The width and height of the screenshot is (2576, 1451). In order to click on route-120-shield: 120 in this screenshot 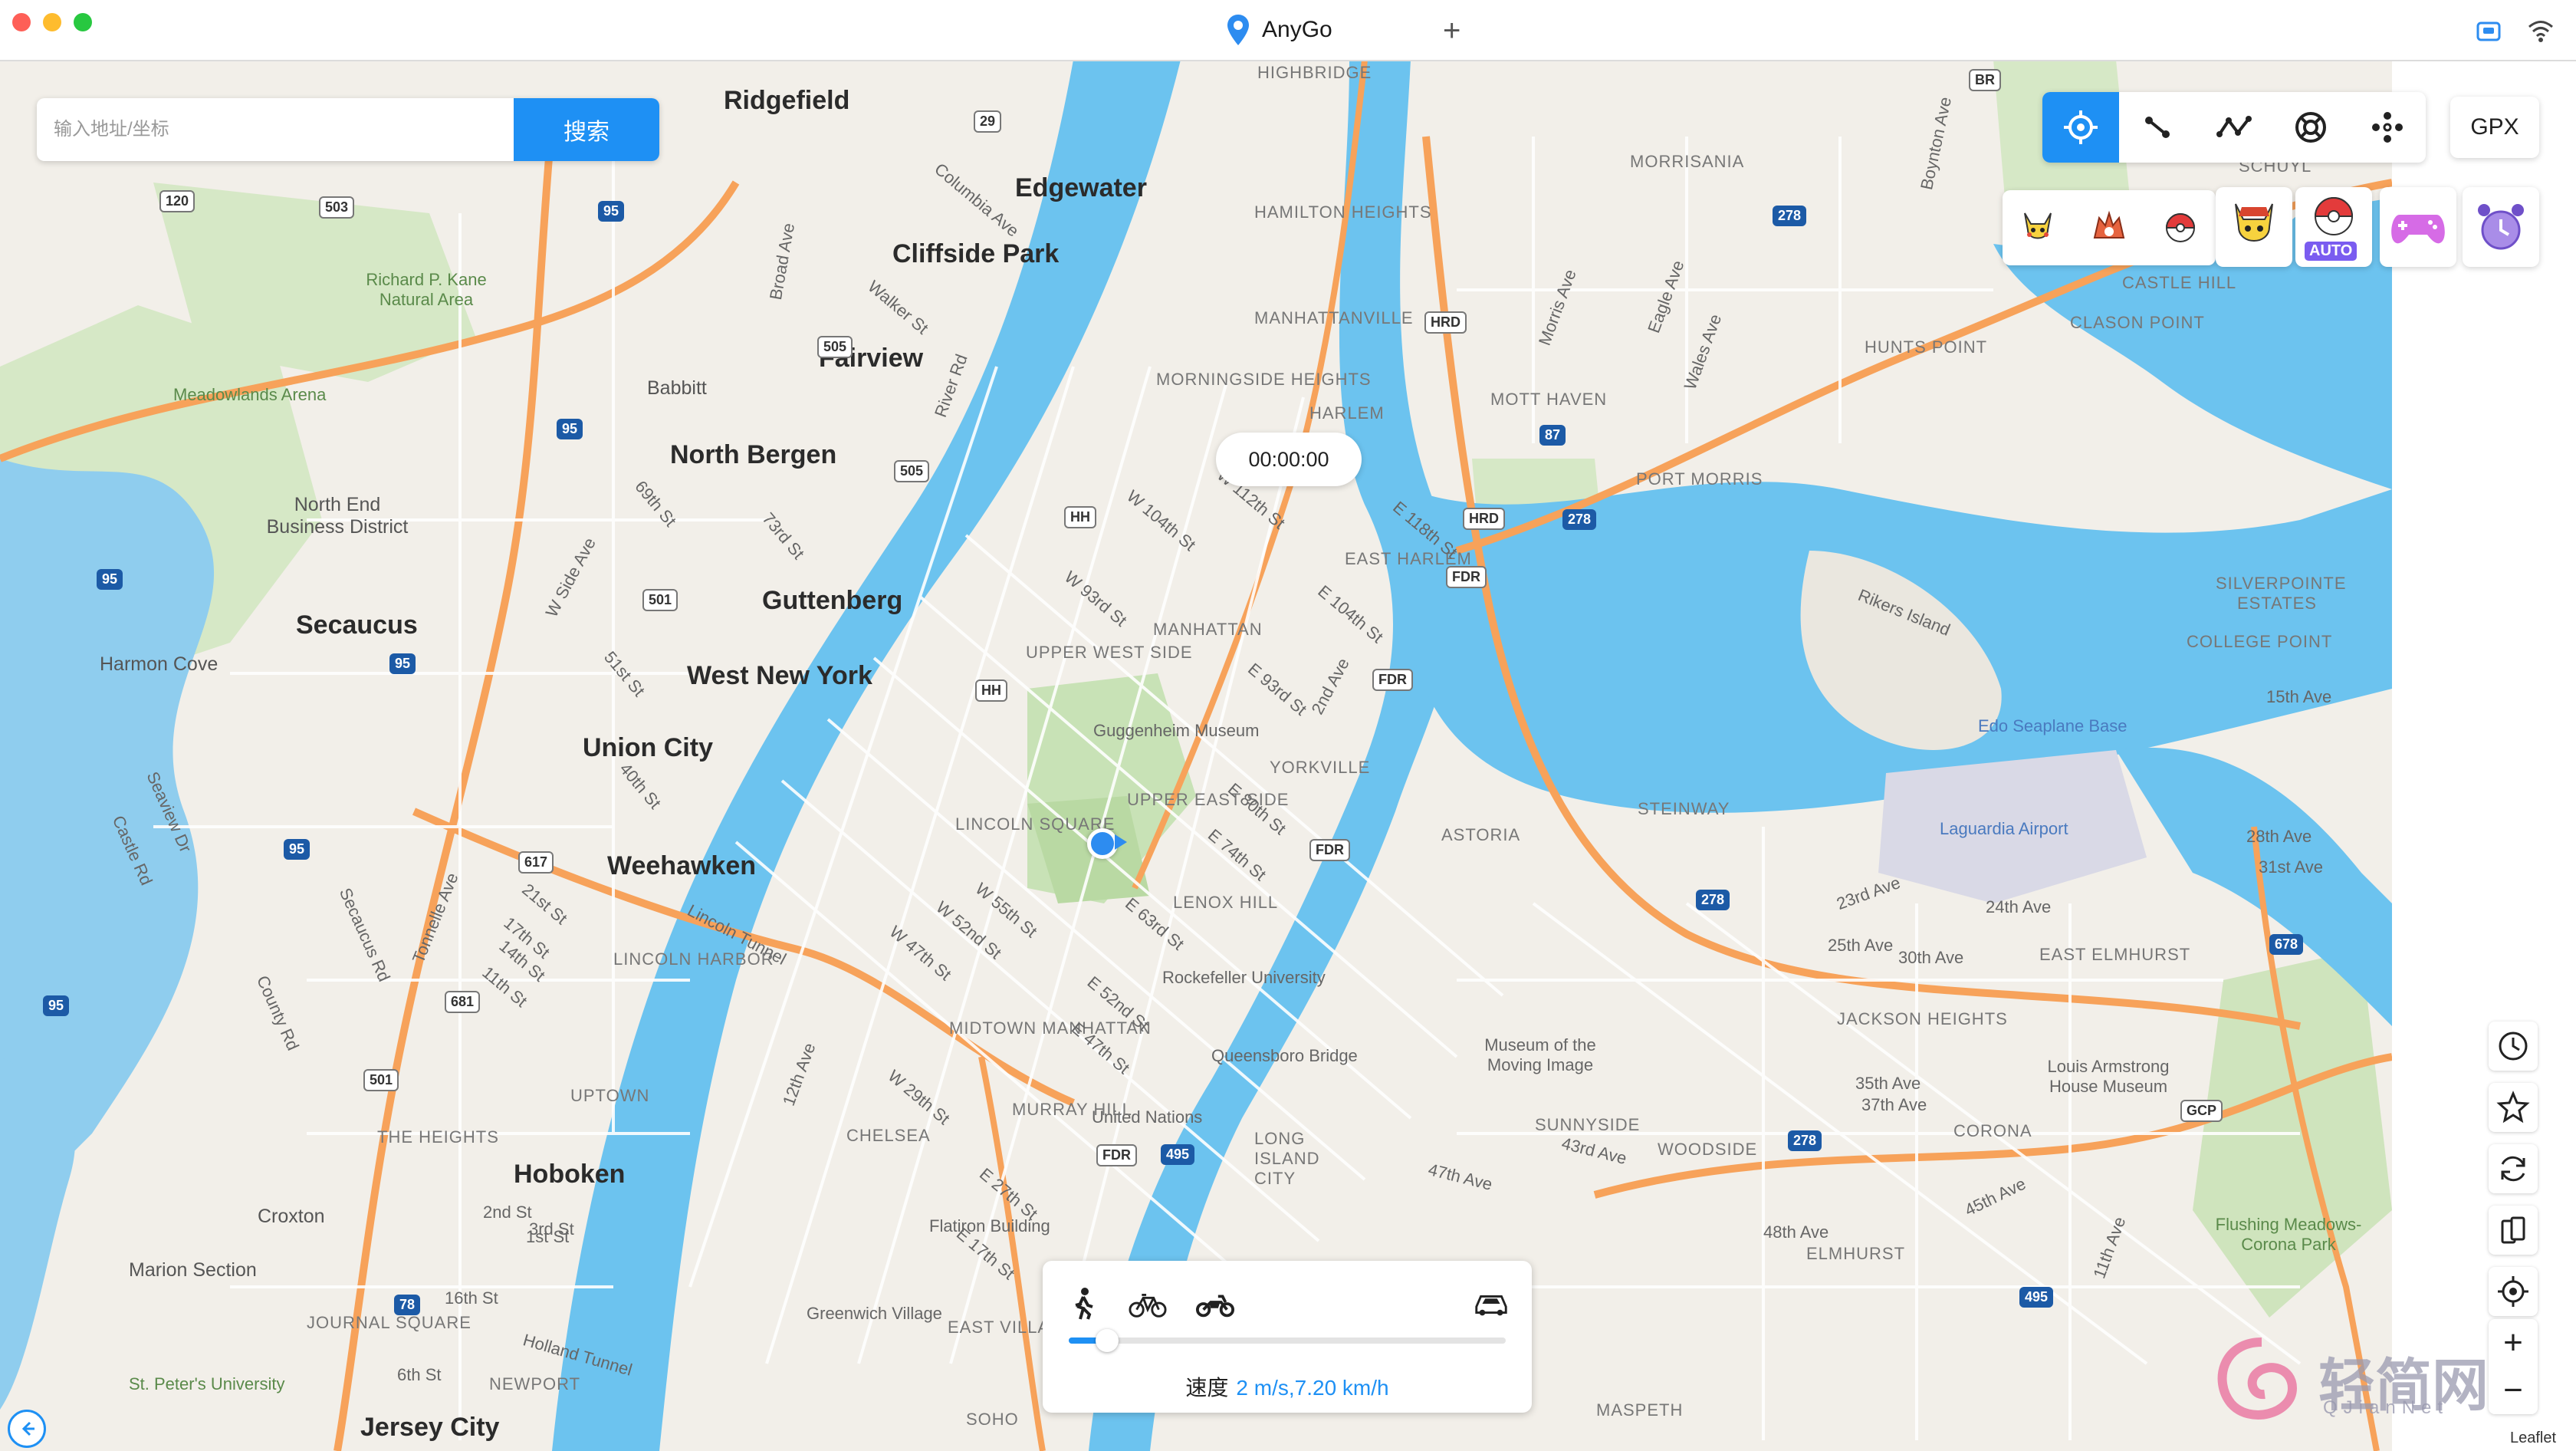, I will do `click(177, 201)`.